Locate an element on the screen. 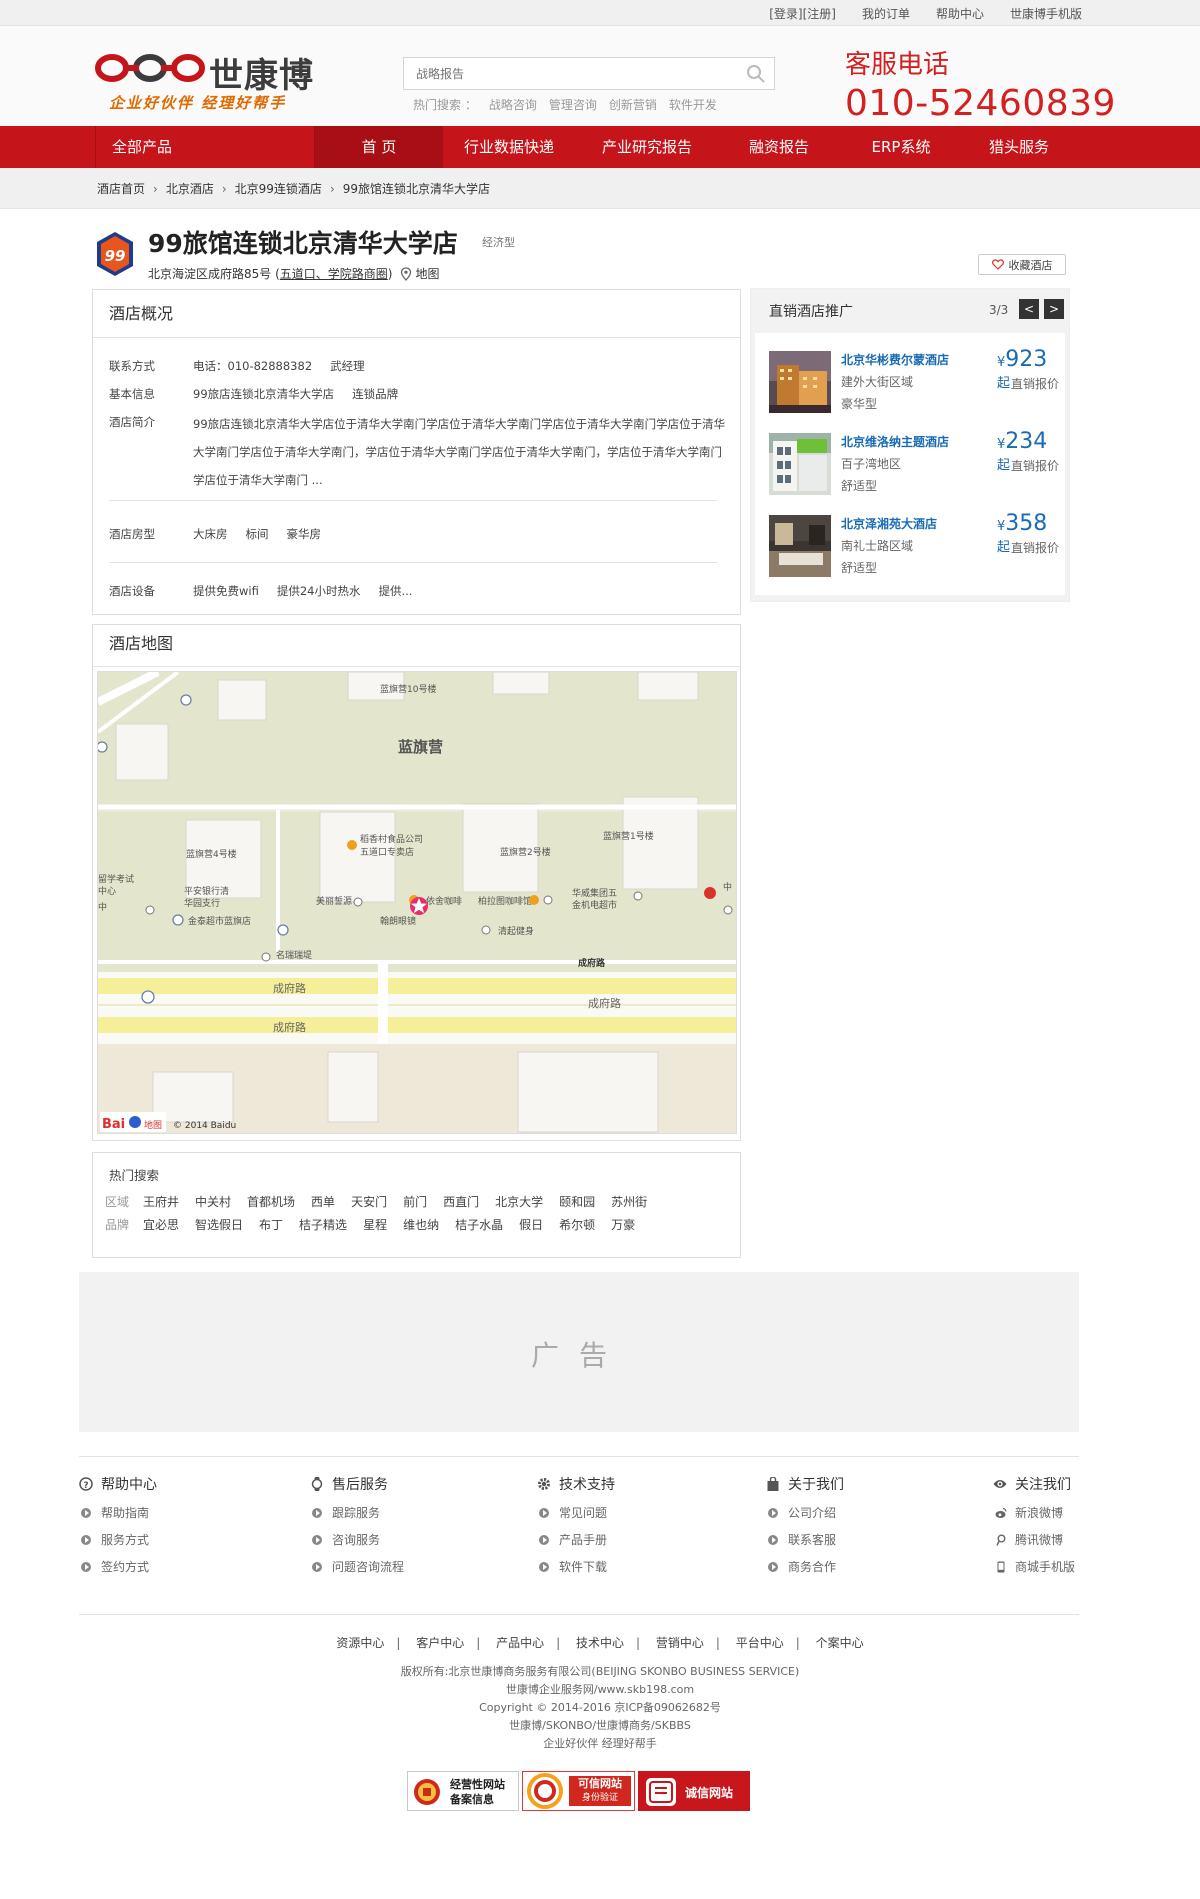  search-input is located at coordinates (564, 73).